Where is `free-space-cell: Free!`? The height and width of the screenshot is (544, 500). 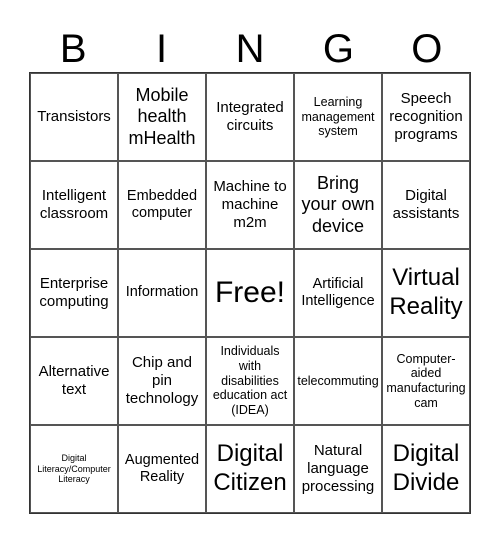
free-space-cell: Free! is located at coordinates (250, 293).